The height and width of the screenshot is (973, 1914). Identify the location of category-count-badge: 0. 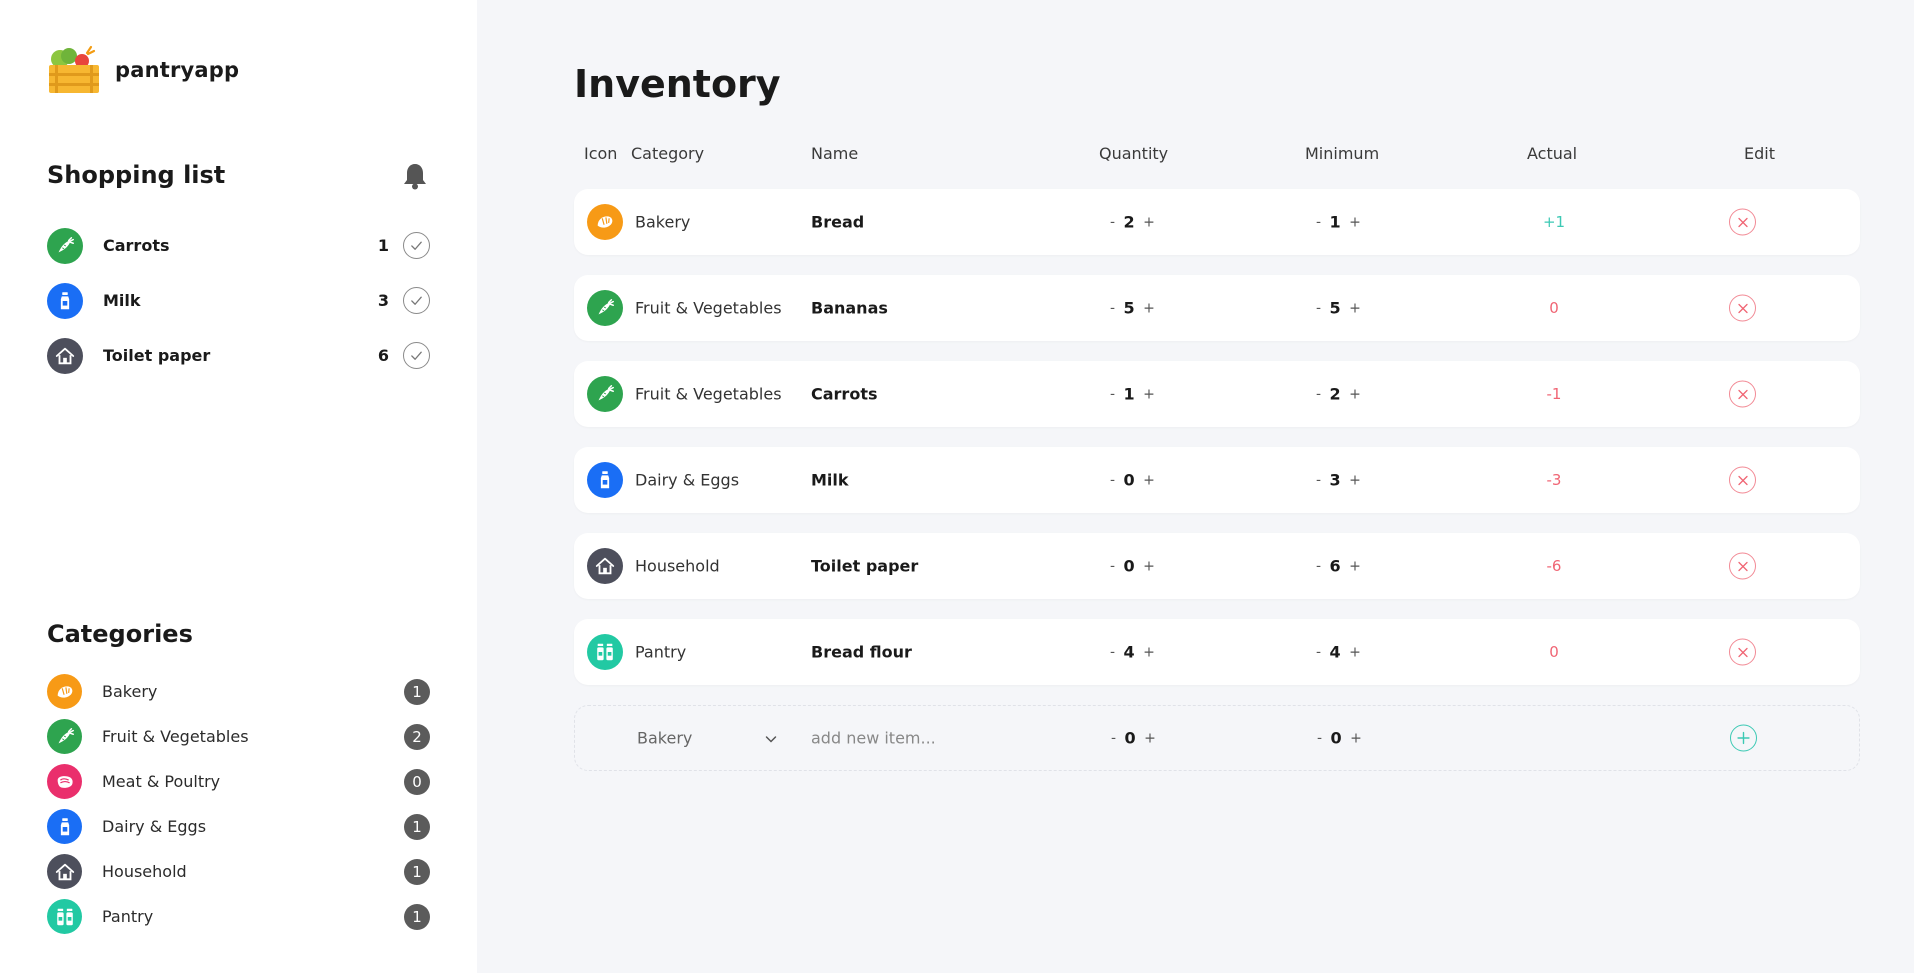
(417, 781).